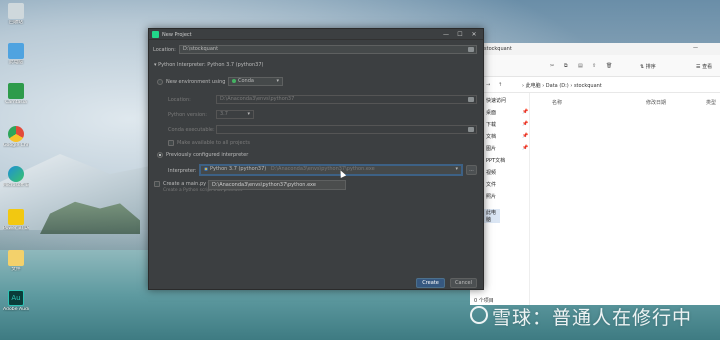  I want to click on pycharm-icon, so click(155, 34).